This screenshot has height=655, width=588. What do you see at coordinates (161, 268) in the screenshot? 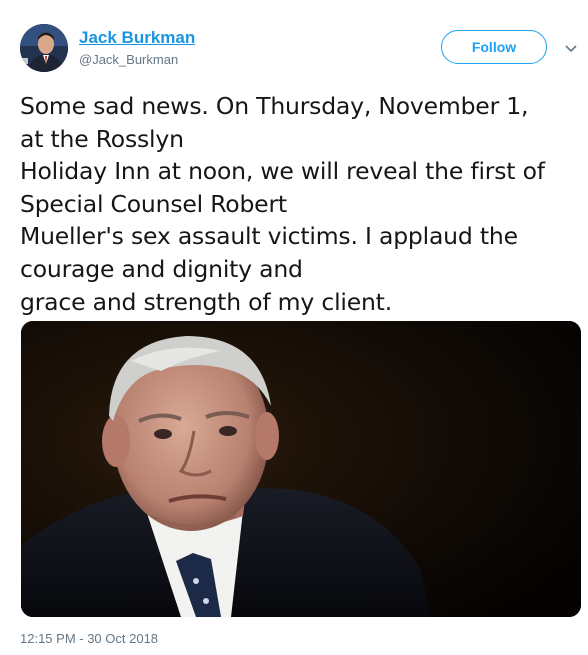
I see `tweet-text-line: courage and dignity and` at bounding box center [161, 268].